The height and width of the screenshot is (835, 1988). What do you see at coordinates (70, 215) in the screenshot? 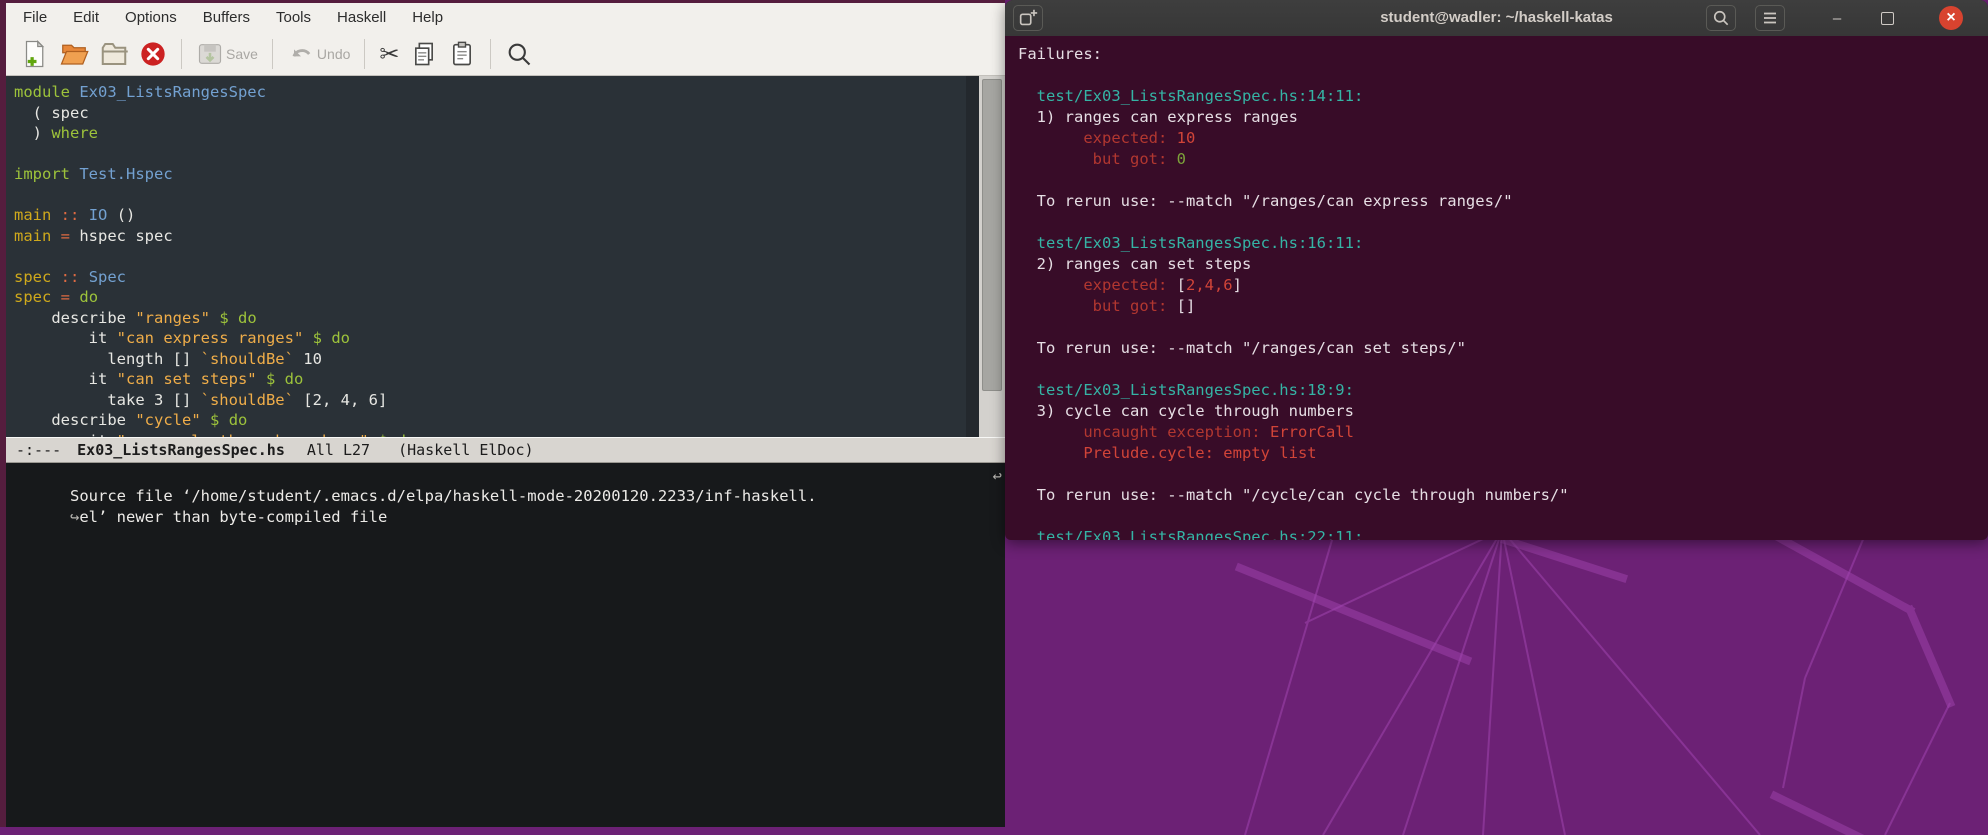
I see `text-segment: ::` at bounding box center [70, 215].